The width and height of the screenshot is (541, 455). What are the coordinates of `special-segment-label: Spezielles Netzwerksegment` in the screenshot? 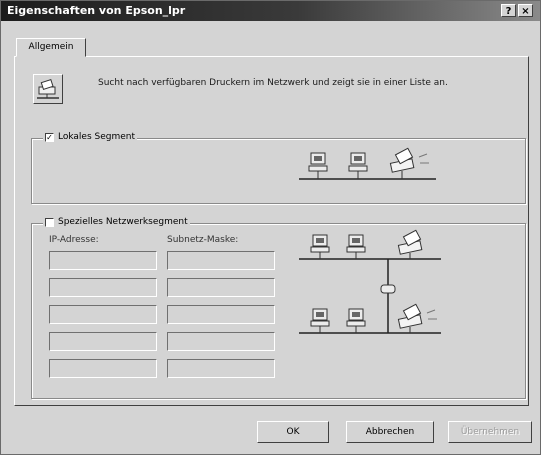 It's located at (123, 222).